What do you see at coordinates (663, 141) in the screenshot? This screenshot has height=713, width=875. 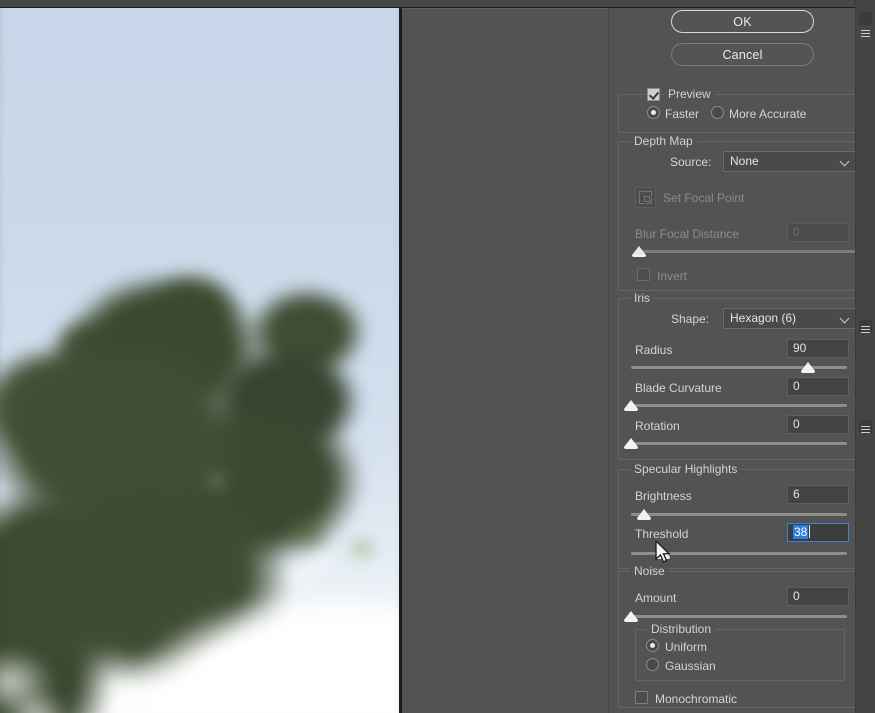 I see `depth-map-title: Depth Map` at bounding box center [663, 141].